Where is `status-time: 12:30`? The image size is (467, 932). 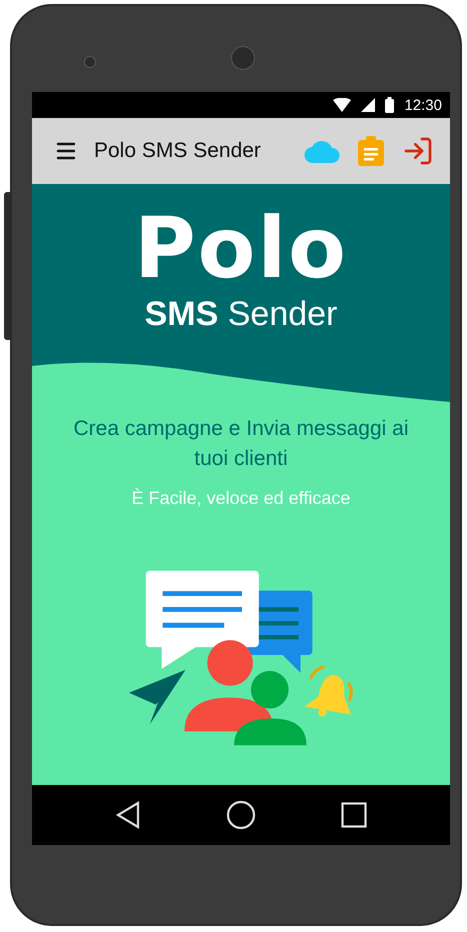 status-time: 12:30 is located at coordinates (423, 105).